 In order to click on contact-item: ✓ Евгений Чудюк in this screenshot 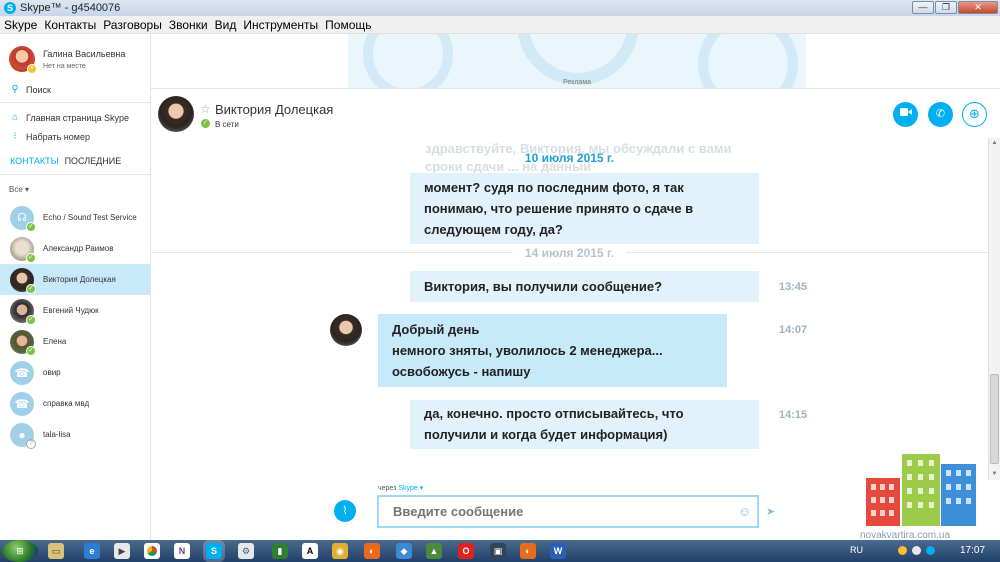, I will do `click(75, 310)`.